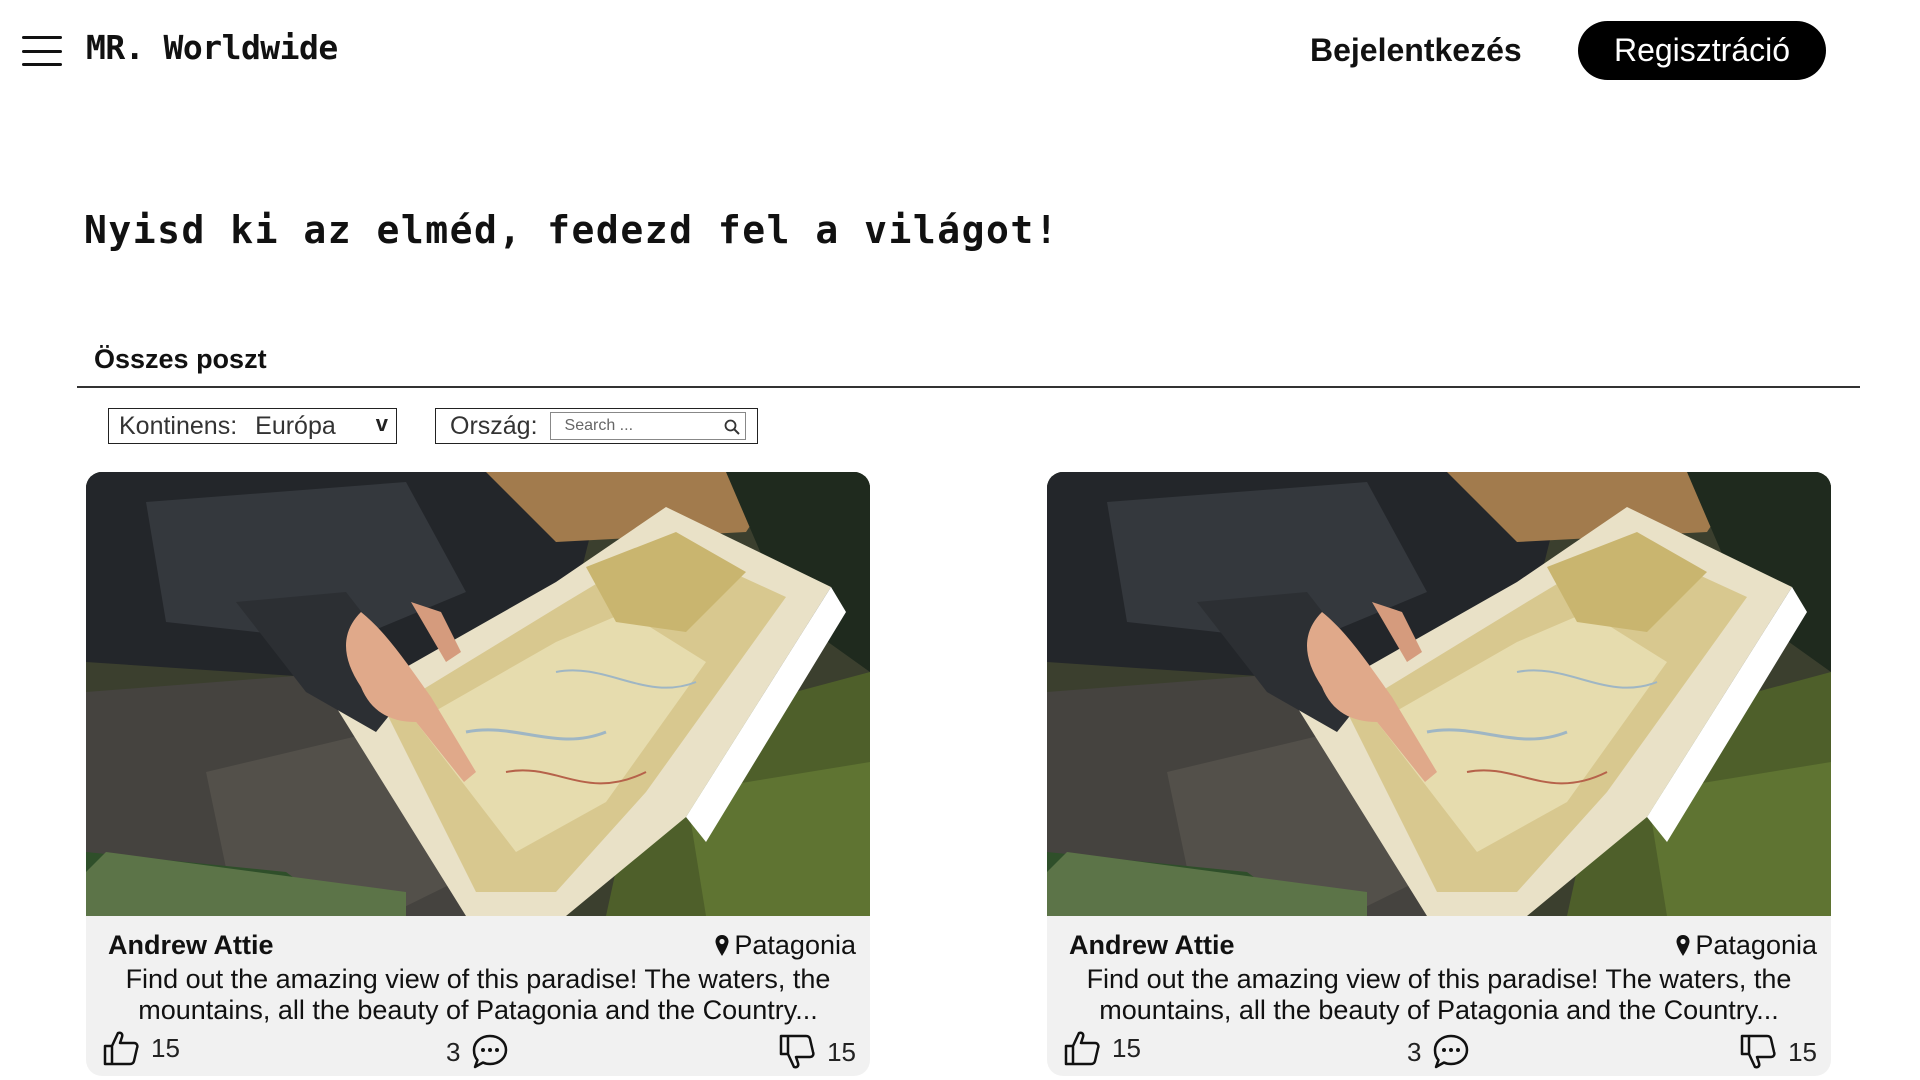  I want to click on country-filter: Ország:, so click(596, 426).